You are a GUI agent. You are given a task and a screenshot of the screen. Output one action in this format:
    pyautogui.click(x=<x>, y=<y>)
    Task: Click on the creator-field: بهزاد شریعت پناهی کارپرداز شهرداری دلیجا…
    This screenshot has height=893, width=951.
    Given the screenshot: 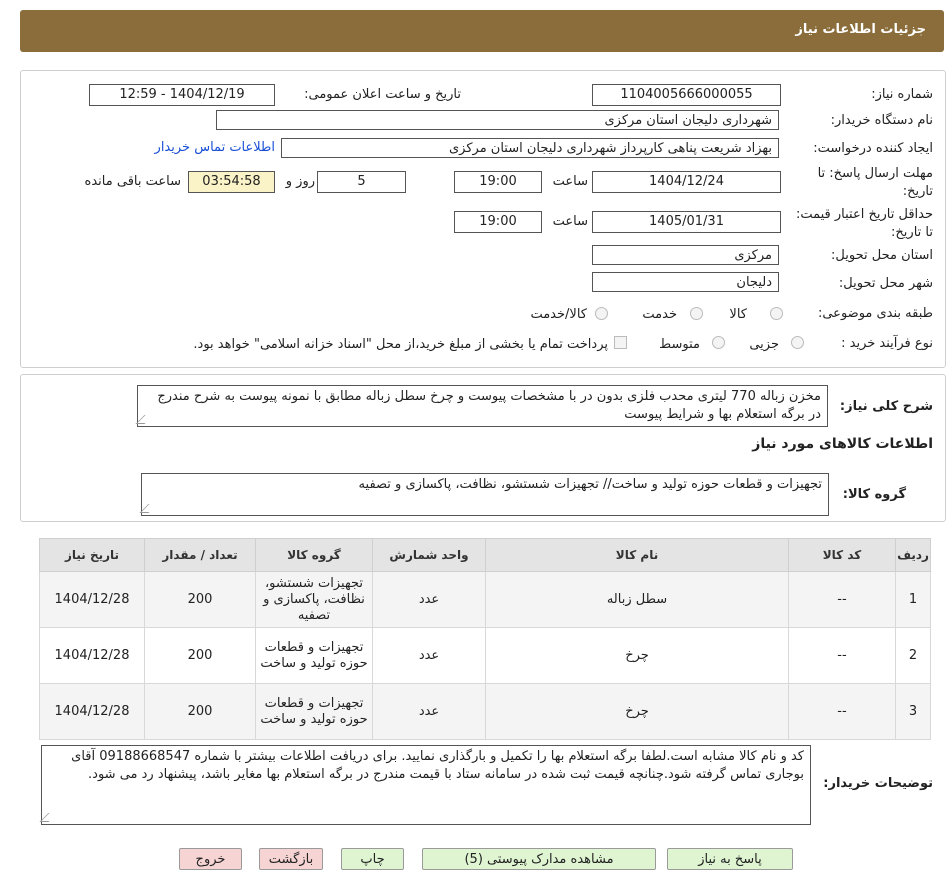 What is the action you would take?
    pyautogui.click(x=530, y=148)
    